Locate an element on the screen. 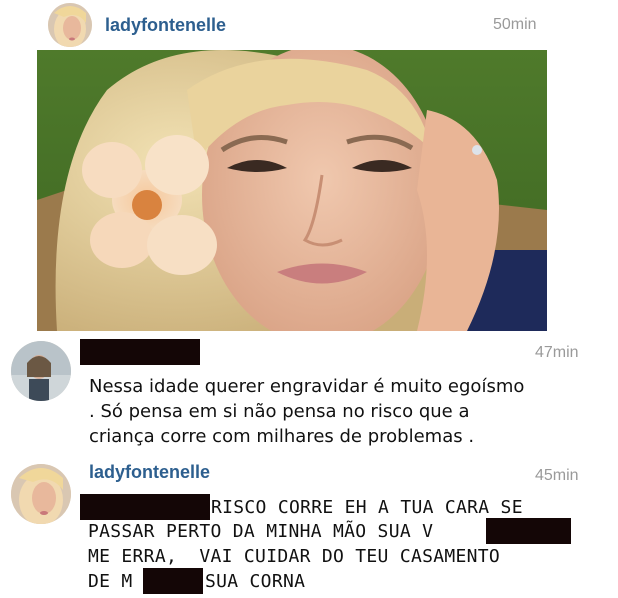 This screenshot has height=598, width=618. post-author-avatar is located at coordinates (70, 25).